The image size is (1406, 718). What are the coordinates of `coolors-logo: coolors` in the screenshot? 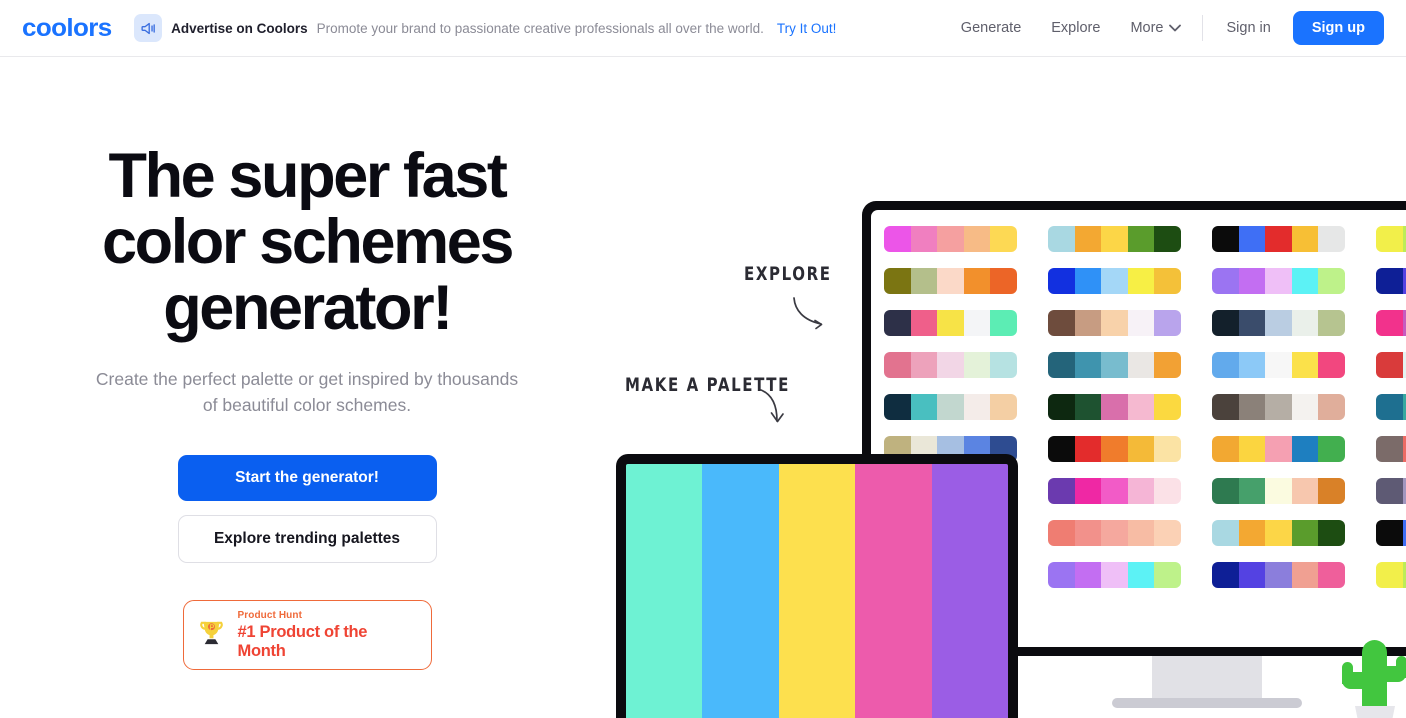 It's located at (67, 28).